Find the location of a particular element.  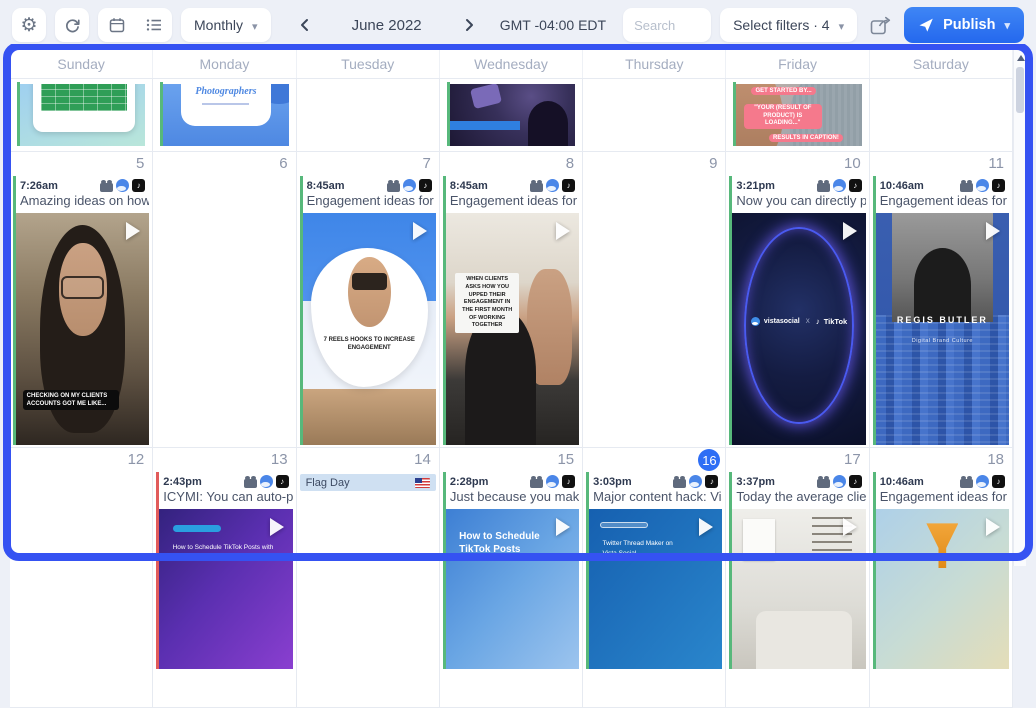

calendar-cell: 12 is located at coordinates (81, 578).